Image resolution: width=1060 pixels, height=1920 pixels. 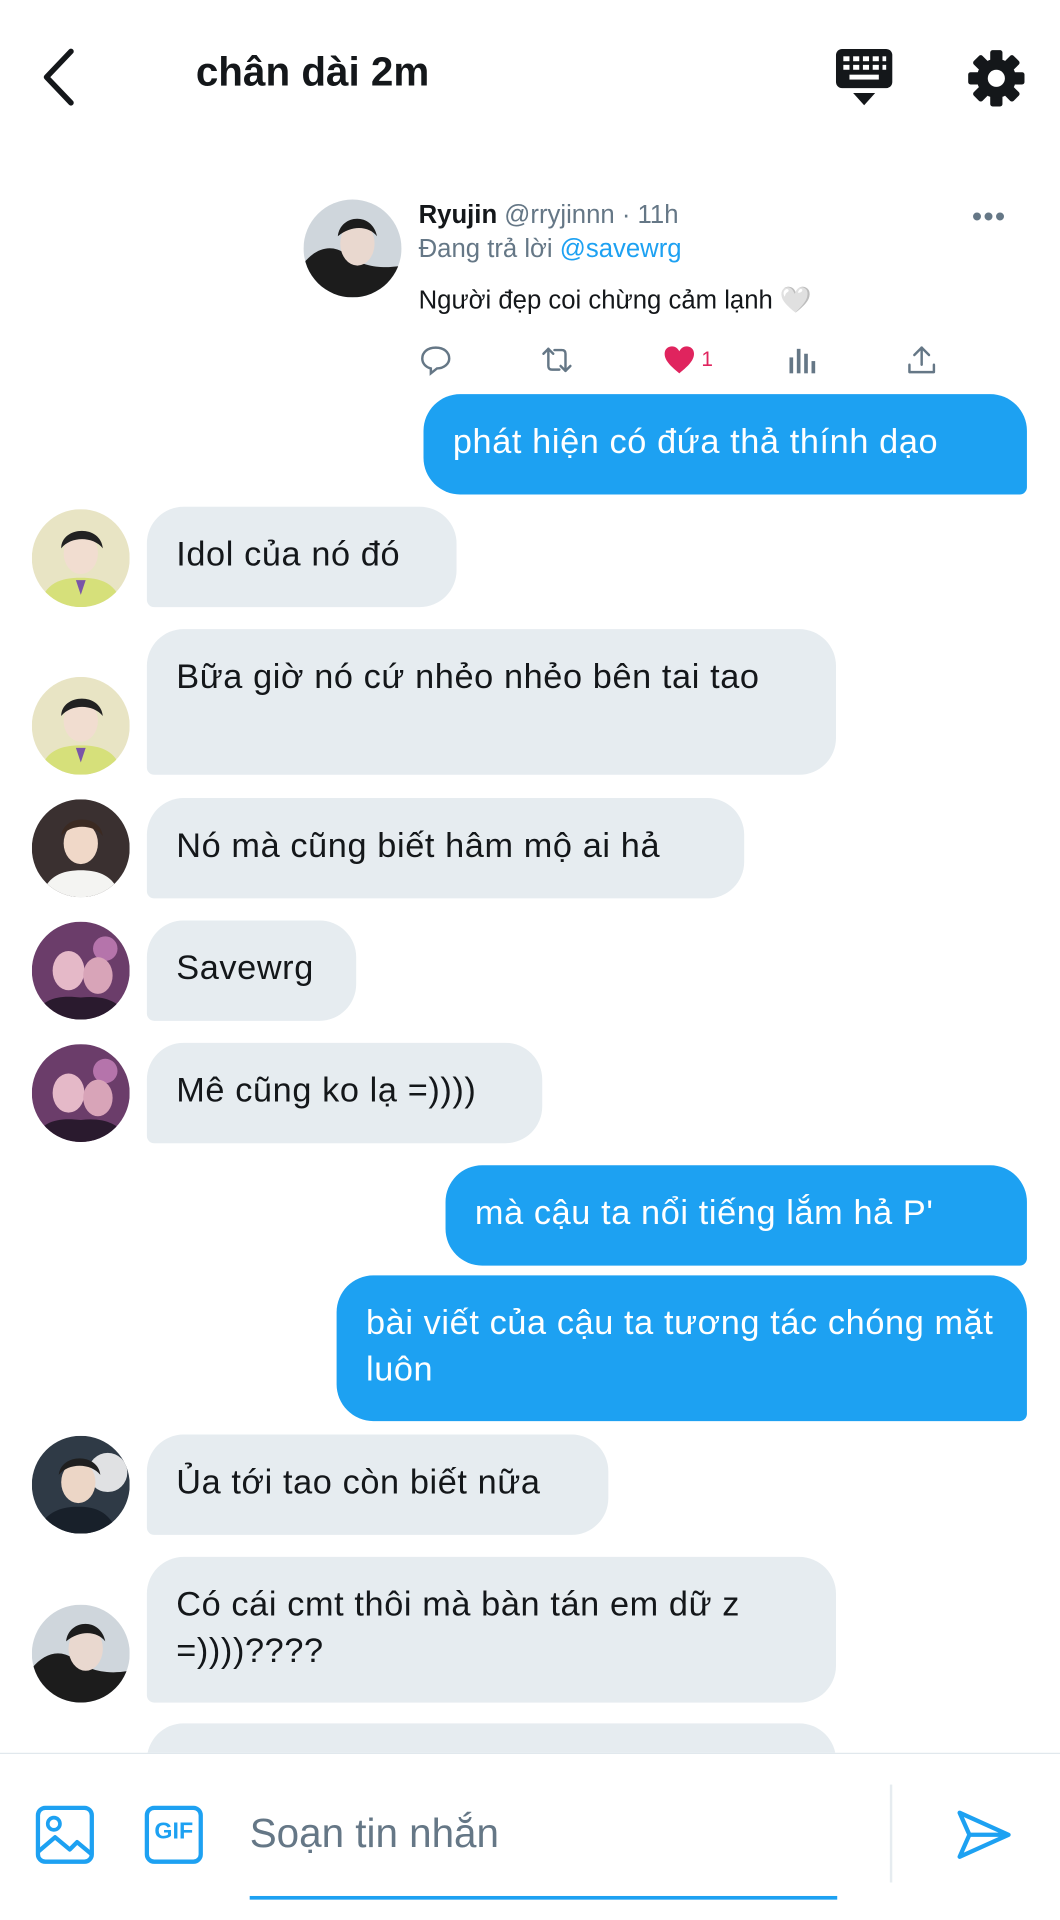 I want to click on message-bubble-received: Ủa tới tao còn biết nữa, so click(x=377, y=1484).